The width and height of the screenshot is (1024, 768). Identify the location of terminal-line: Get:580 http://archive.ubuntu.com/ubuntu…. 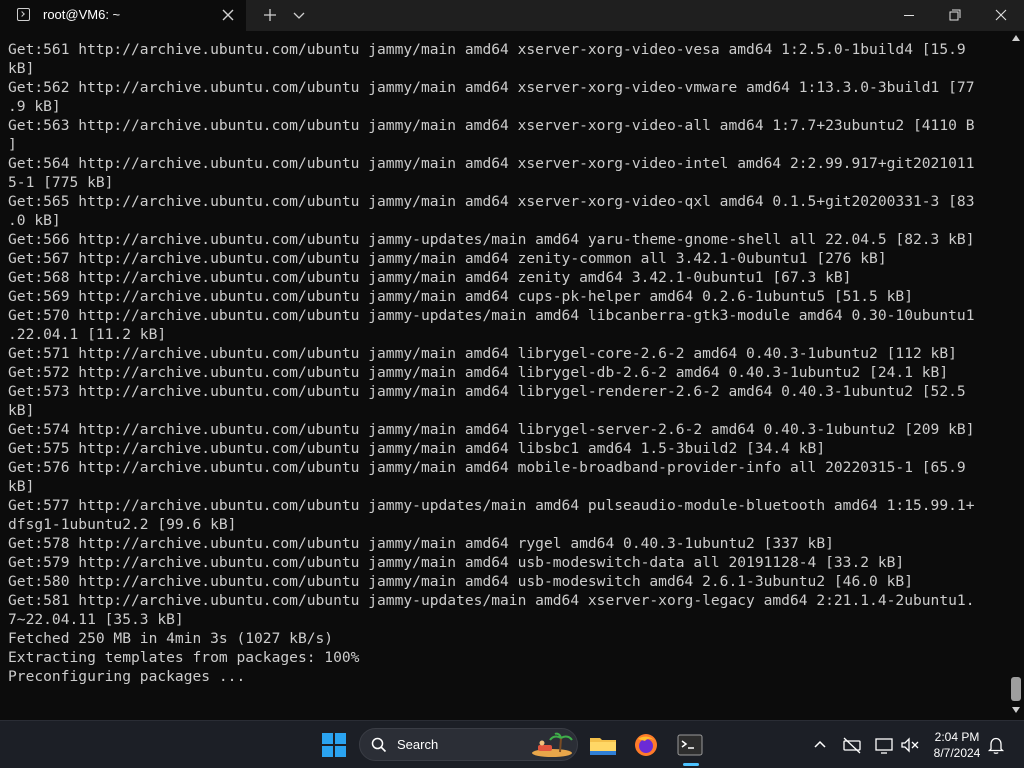
(460, 581).